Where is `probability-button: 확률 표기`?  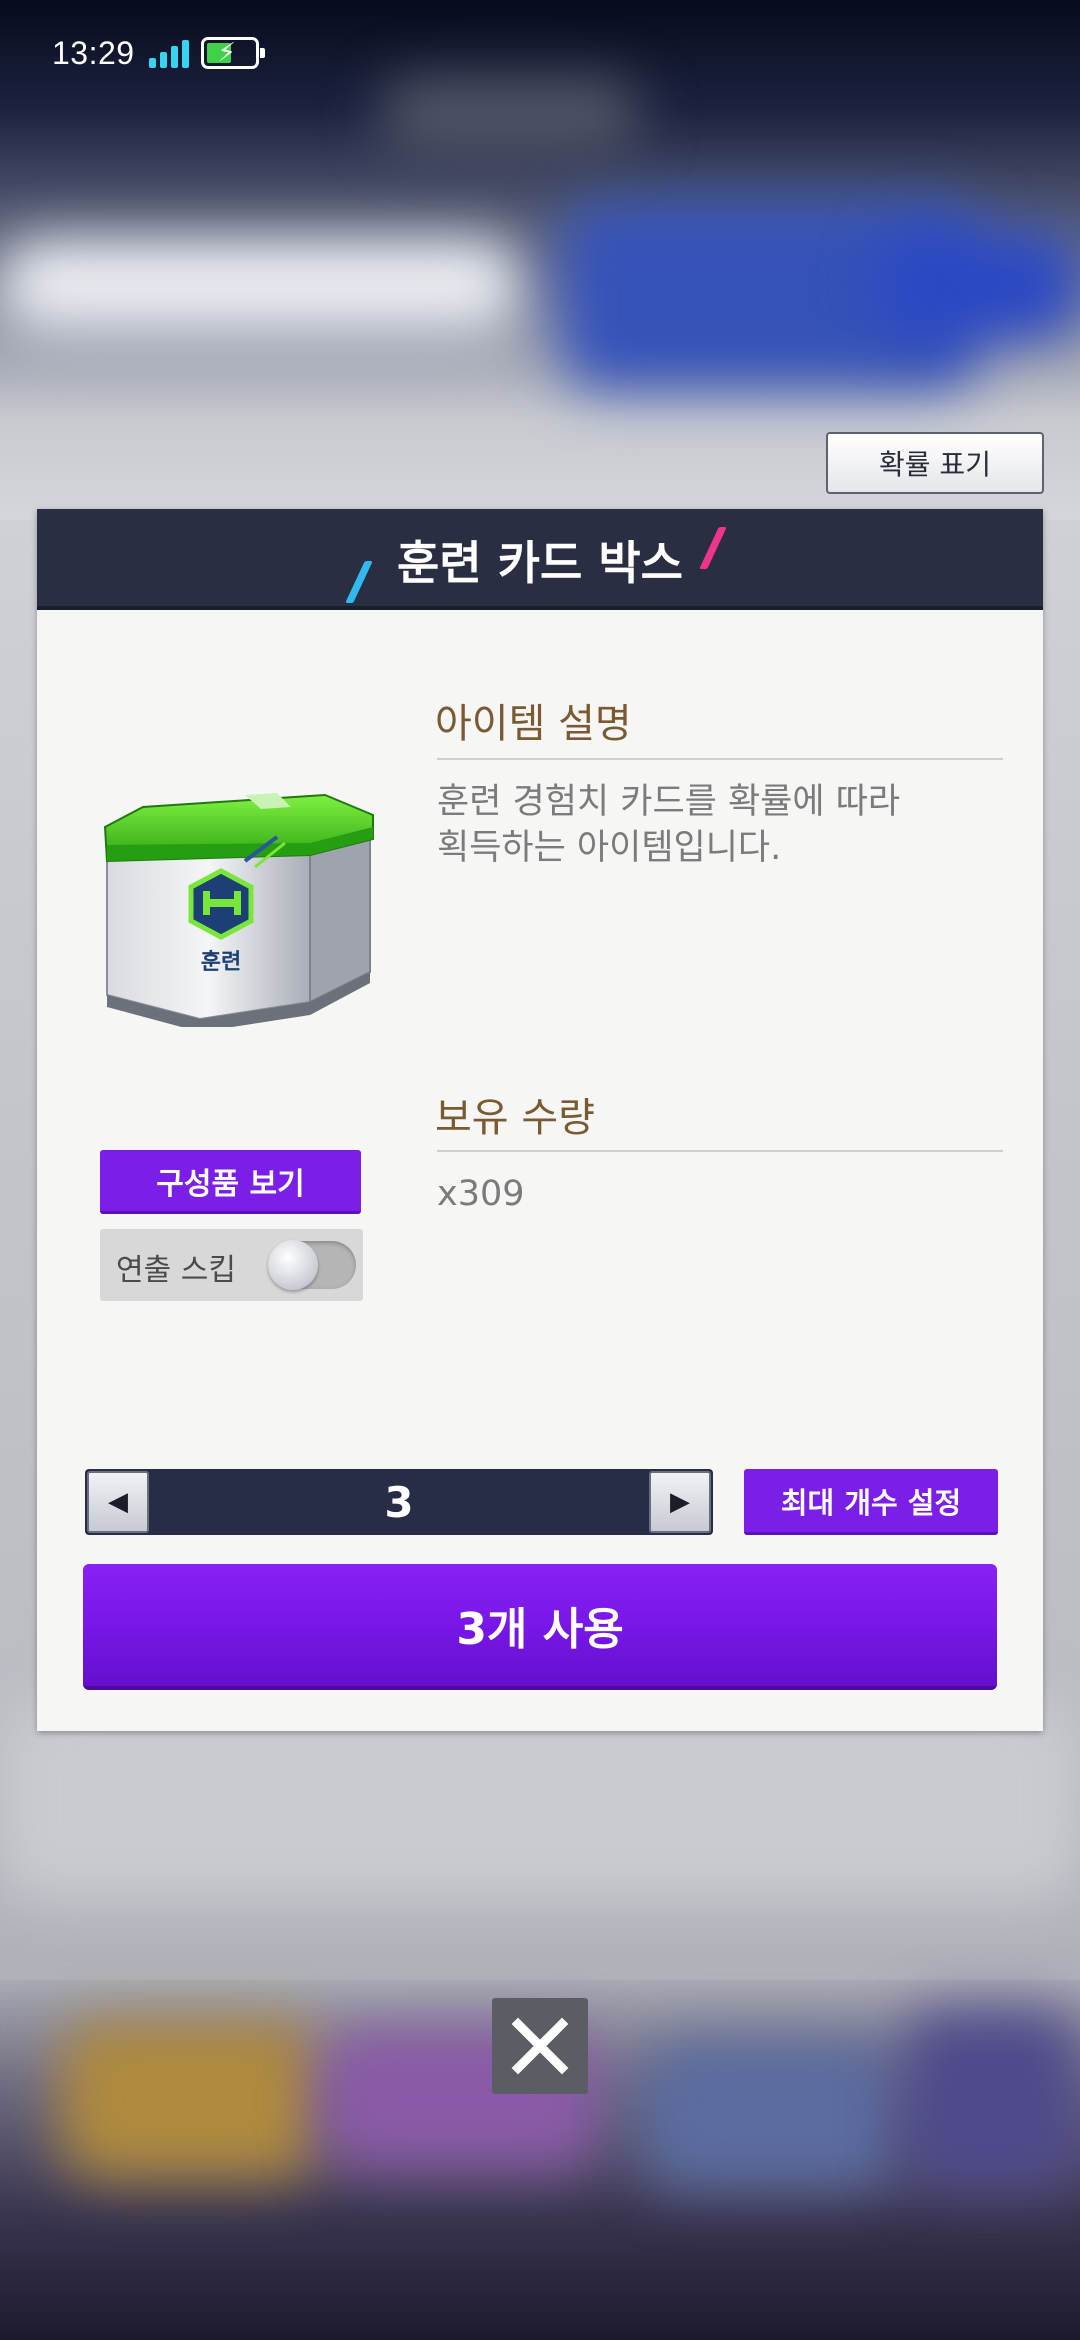 probability-button: 확률 표기 is located at coordinates (935, 463).